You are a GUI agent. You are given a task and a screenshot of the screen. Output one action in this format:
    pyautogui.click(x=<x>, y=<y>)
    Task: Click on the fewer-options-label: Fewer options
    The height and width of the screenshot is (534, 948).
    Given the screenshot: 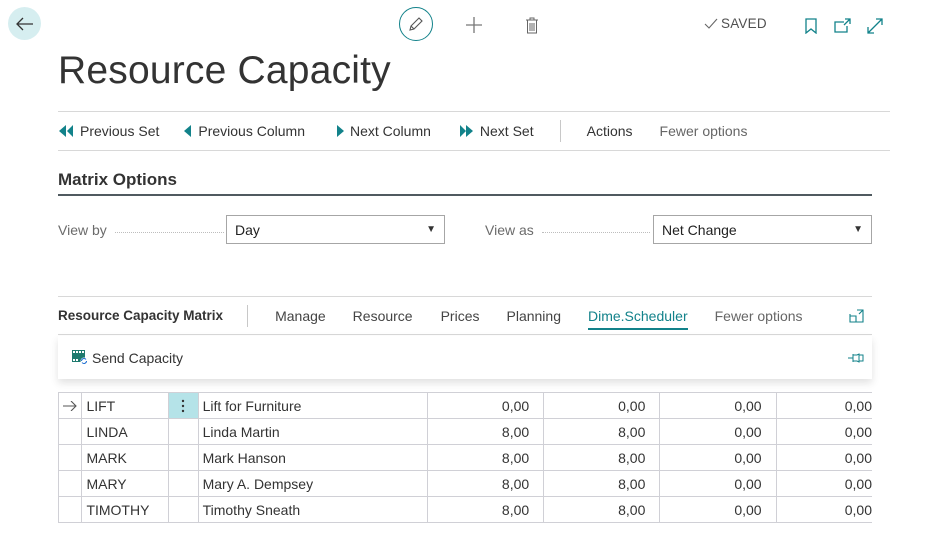 What is the action you would take?
    pyautogui.click(x=703, y=131)
    